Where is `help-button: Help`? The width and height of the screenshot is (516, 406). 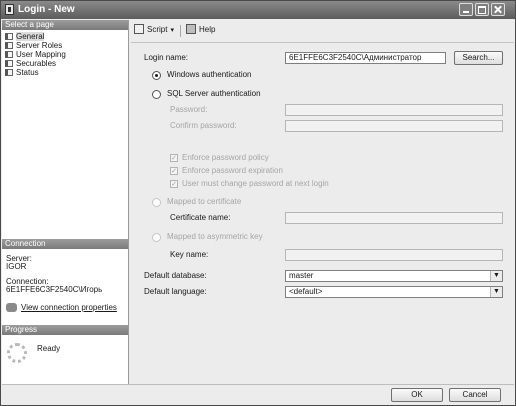 help-button: Help is located at coordinates (200, 30).